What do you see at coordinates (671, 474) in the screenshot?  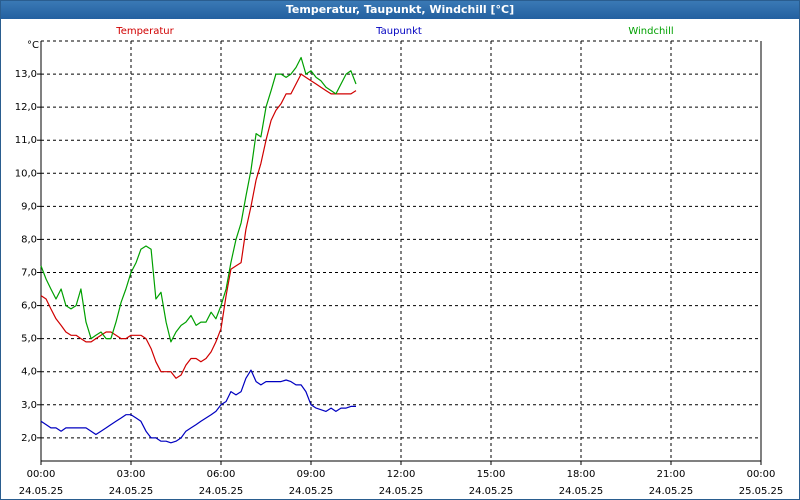 I see `x-tick-time: 21:00` at bounding box center [671, 474].